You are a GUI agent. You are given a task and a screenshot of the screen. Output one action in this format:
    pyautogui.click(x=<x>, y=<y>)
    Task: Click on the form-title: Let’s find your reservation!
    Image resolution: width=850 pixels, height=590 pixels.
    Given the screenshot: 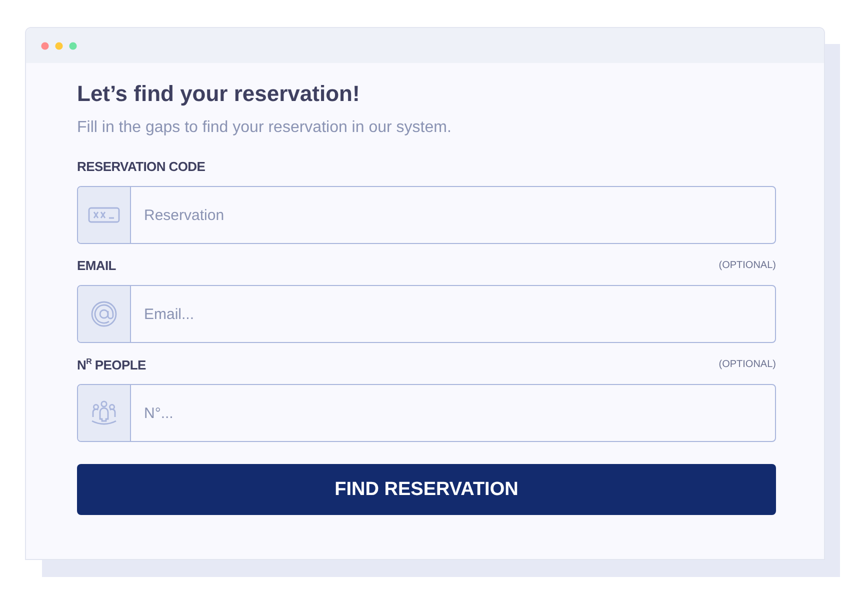 What is the action you would take?
    pyautogui.click(x=219, y=94)
    